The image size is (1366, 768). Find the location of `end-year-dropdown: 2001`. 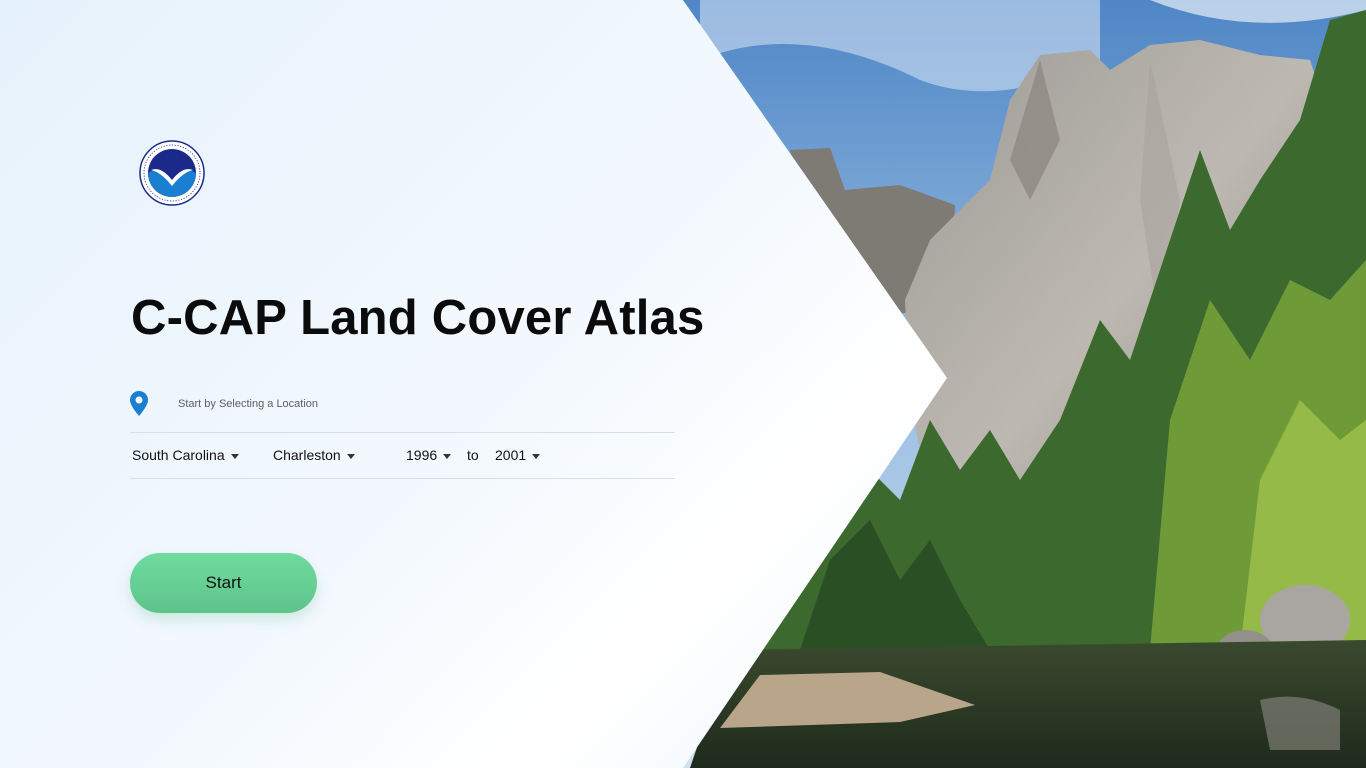

end-year-dropdown: 2001 is located at coordinates (518, 455).